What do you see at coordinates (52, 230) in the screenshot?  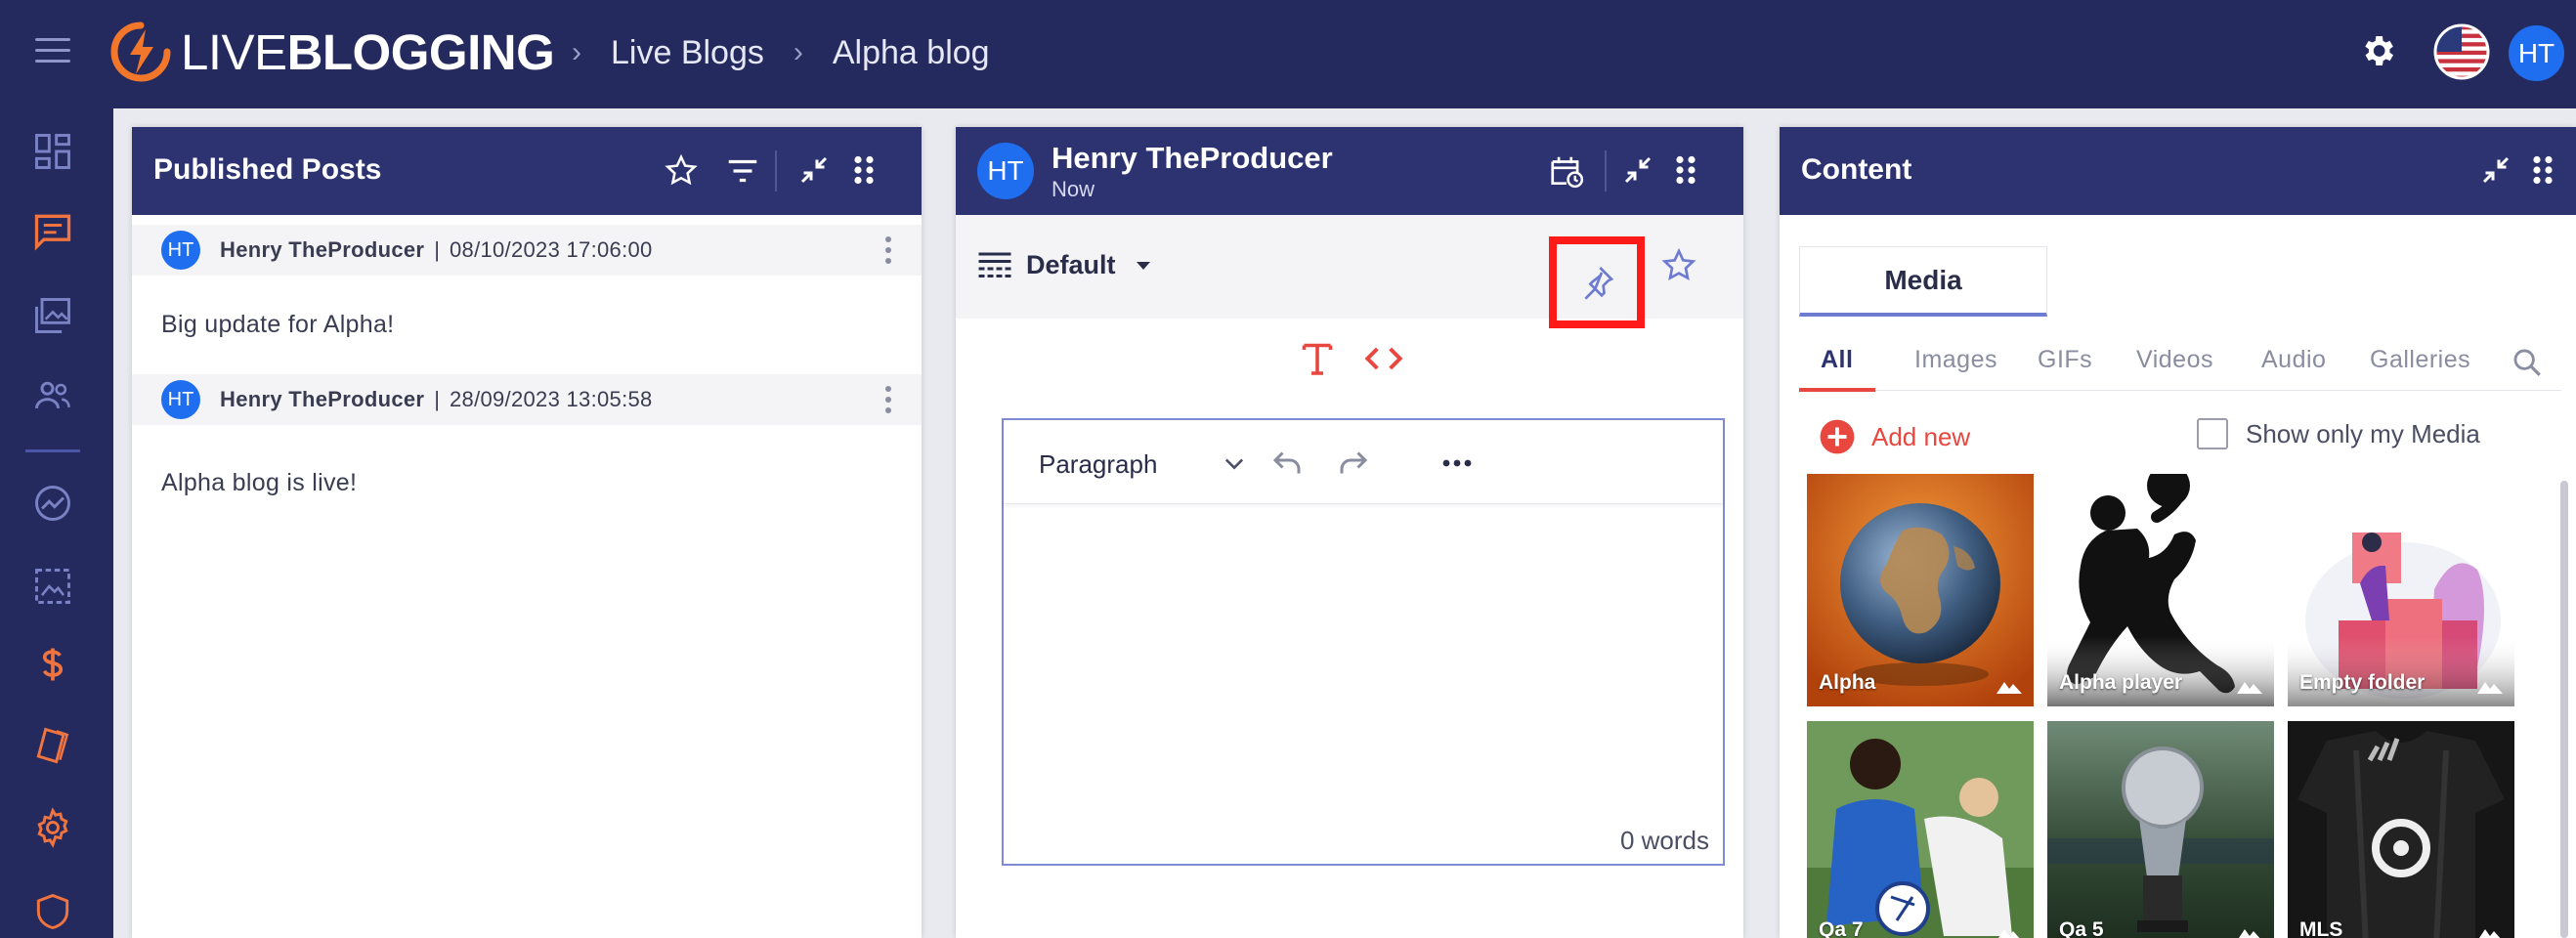 I see `posts-chat-icon` at bounding box center [52, 230].